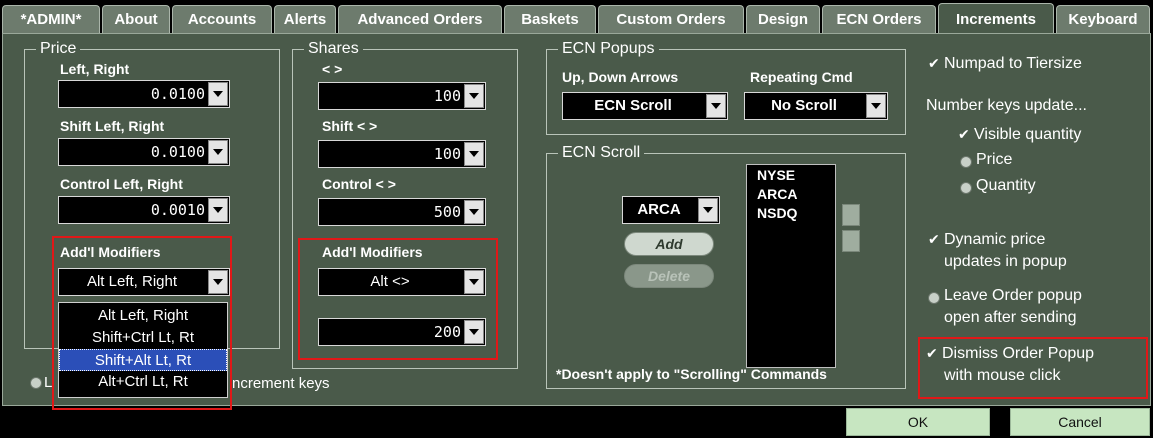 The width and height of the screenshot is (1153, 438). What do you see at coordinates (791, 195) in the screenshot?
I see `list-item: ARCA` at bounding box center [791, 195].